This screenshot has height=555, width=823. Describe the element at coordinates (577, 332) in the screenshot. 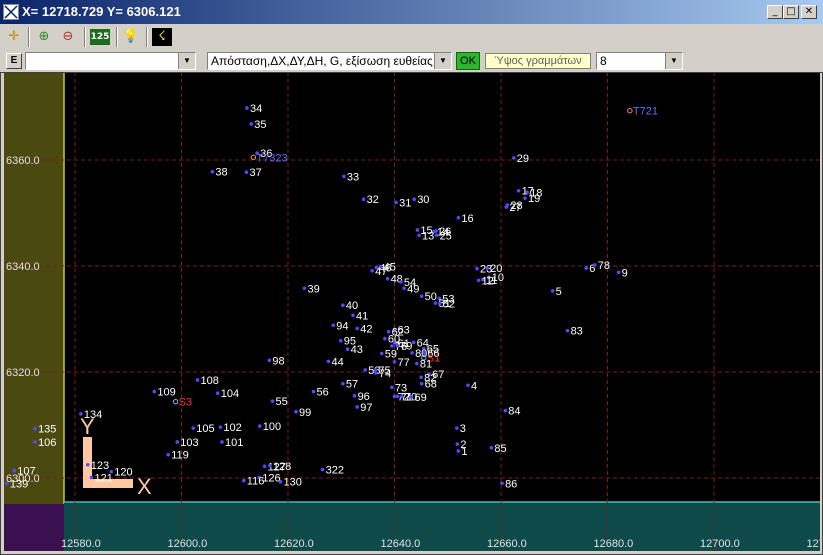

I see `survey-point-label: 83` at that location.